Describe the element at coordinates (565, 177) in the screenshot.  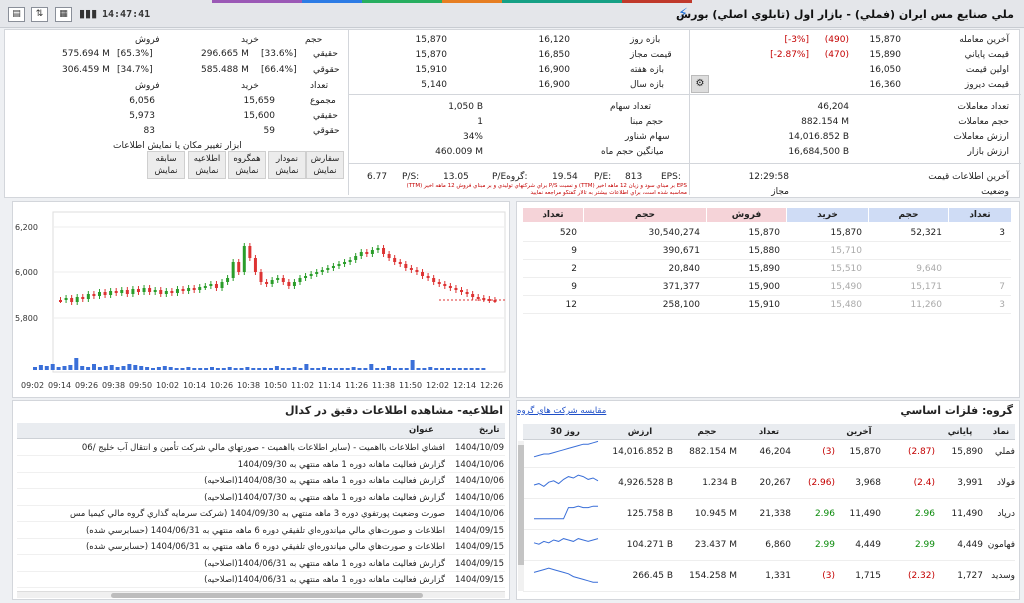
I see `pe-value: 19.54` at that location.